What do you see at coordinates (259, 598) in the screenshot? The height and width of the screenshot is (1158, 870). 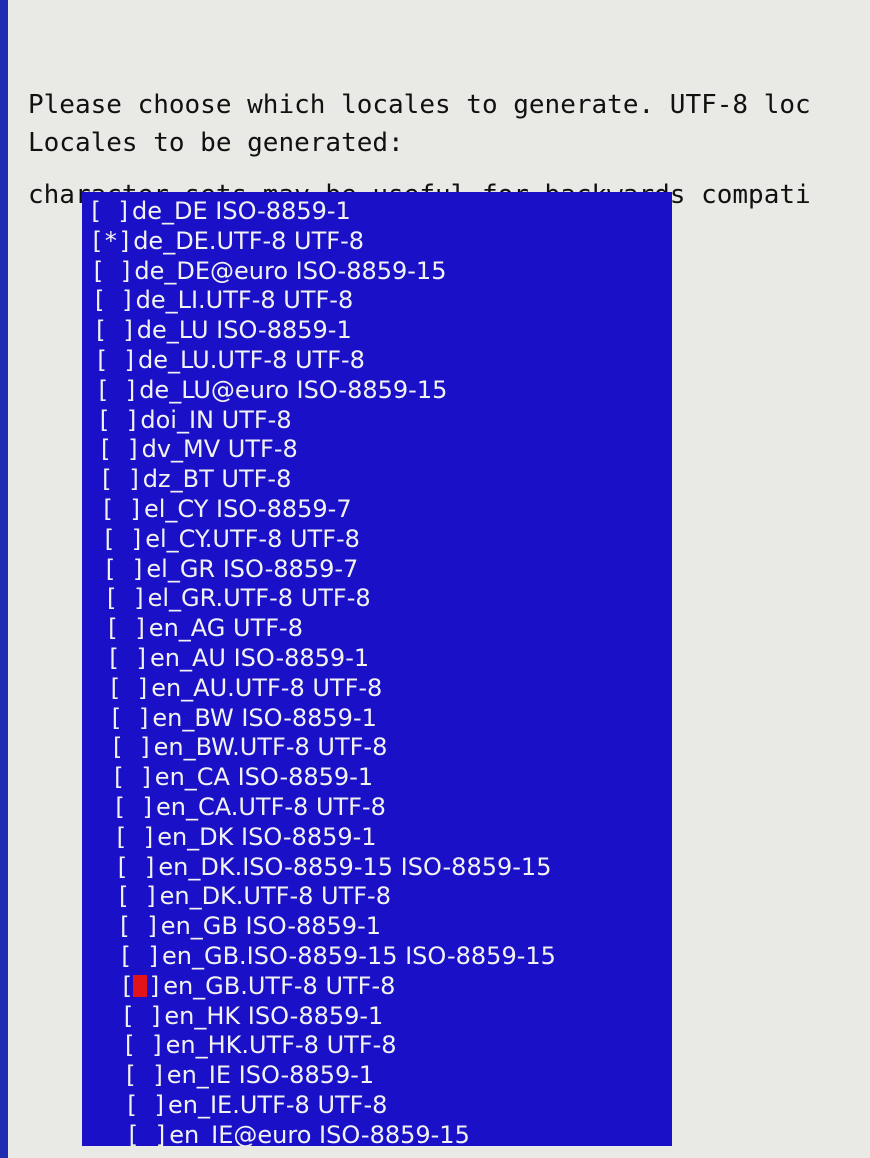 I see `locale-label: el_GR.UTF-8 UTF-8` at bounding box center [259, 598].